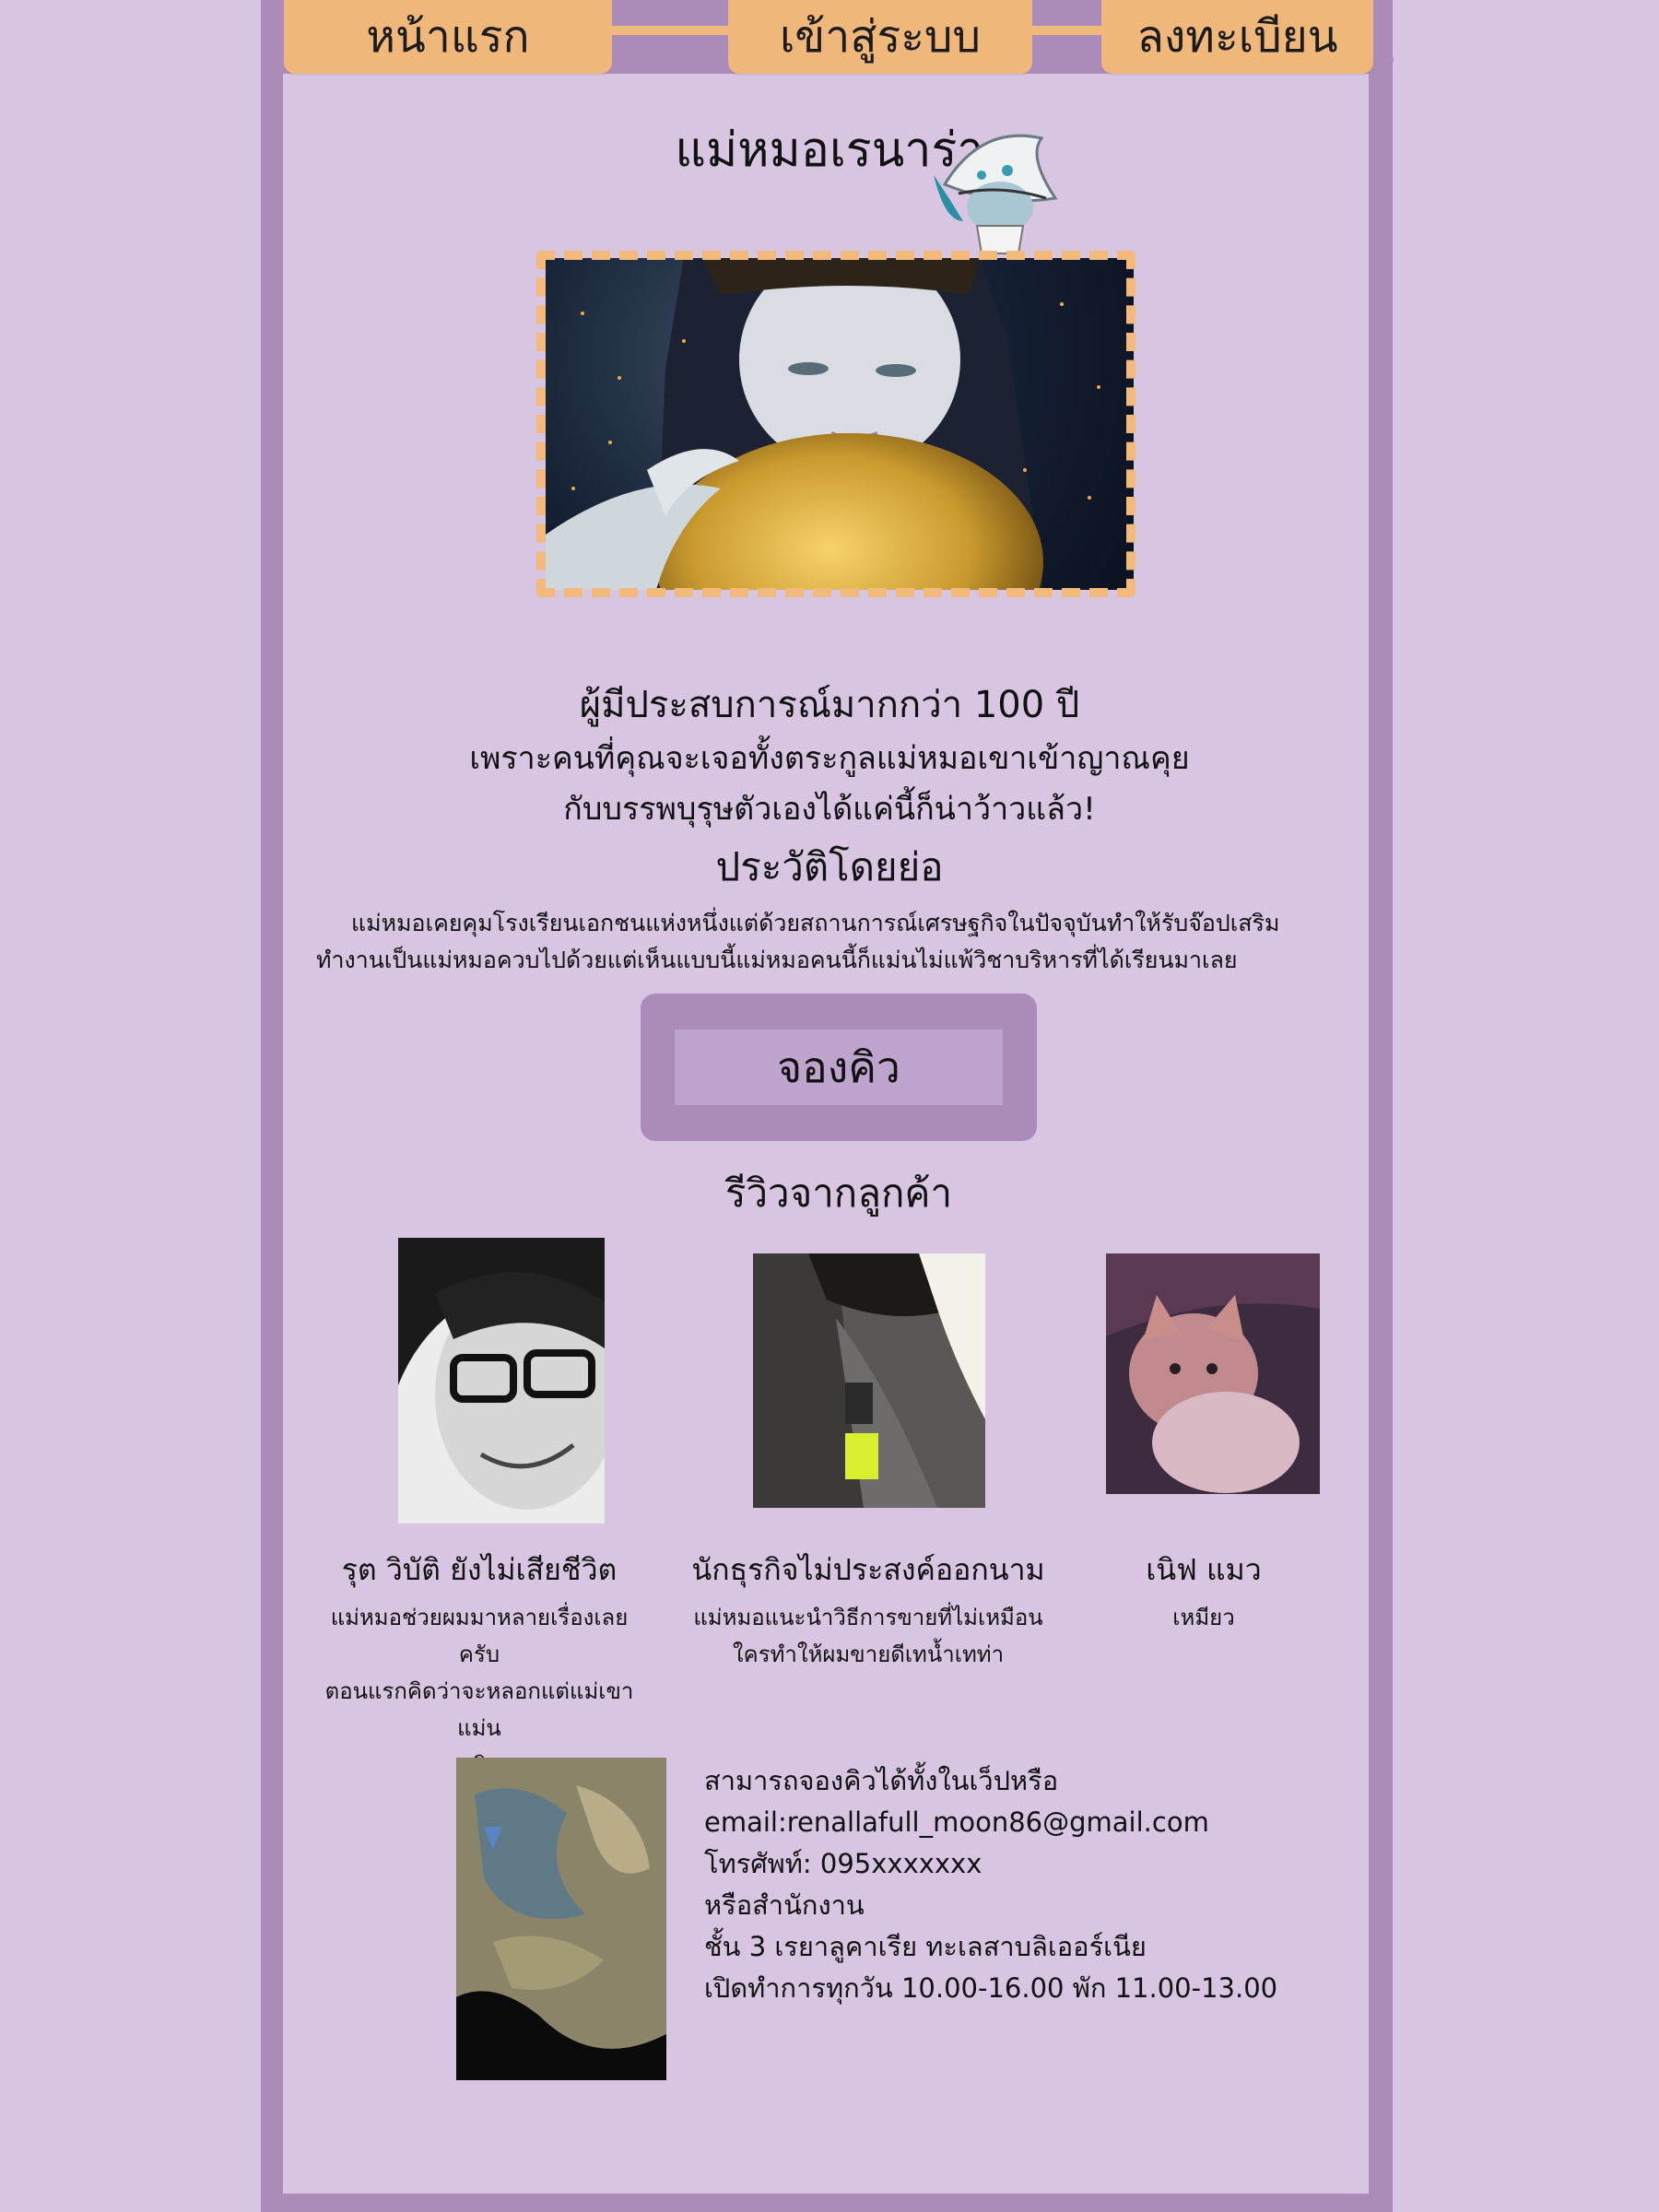  What do you see at coordinates (829, 866) in the screenshot?
I see `bio-heading: ประวัติโดยย่อ` at bounding box center [829, 866].